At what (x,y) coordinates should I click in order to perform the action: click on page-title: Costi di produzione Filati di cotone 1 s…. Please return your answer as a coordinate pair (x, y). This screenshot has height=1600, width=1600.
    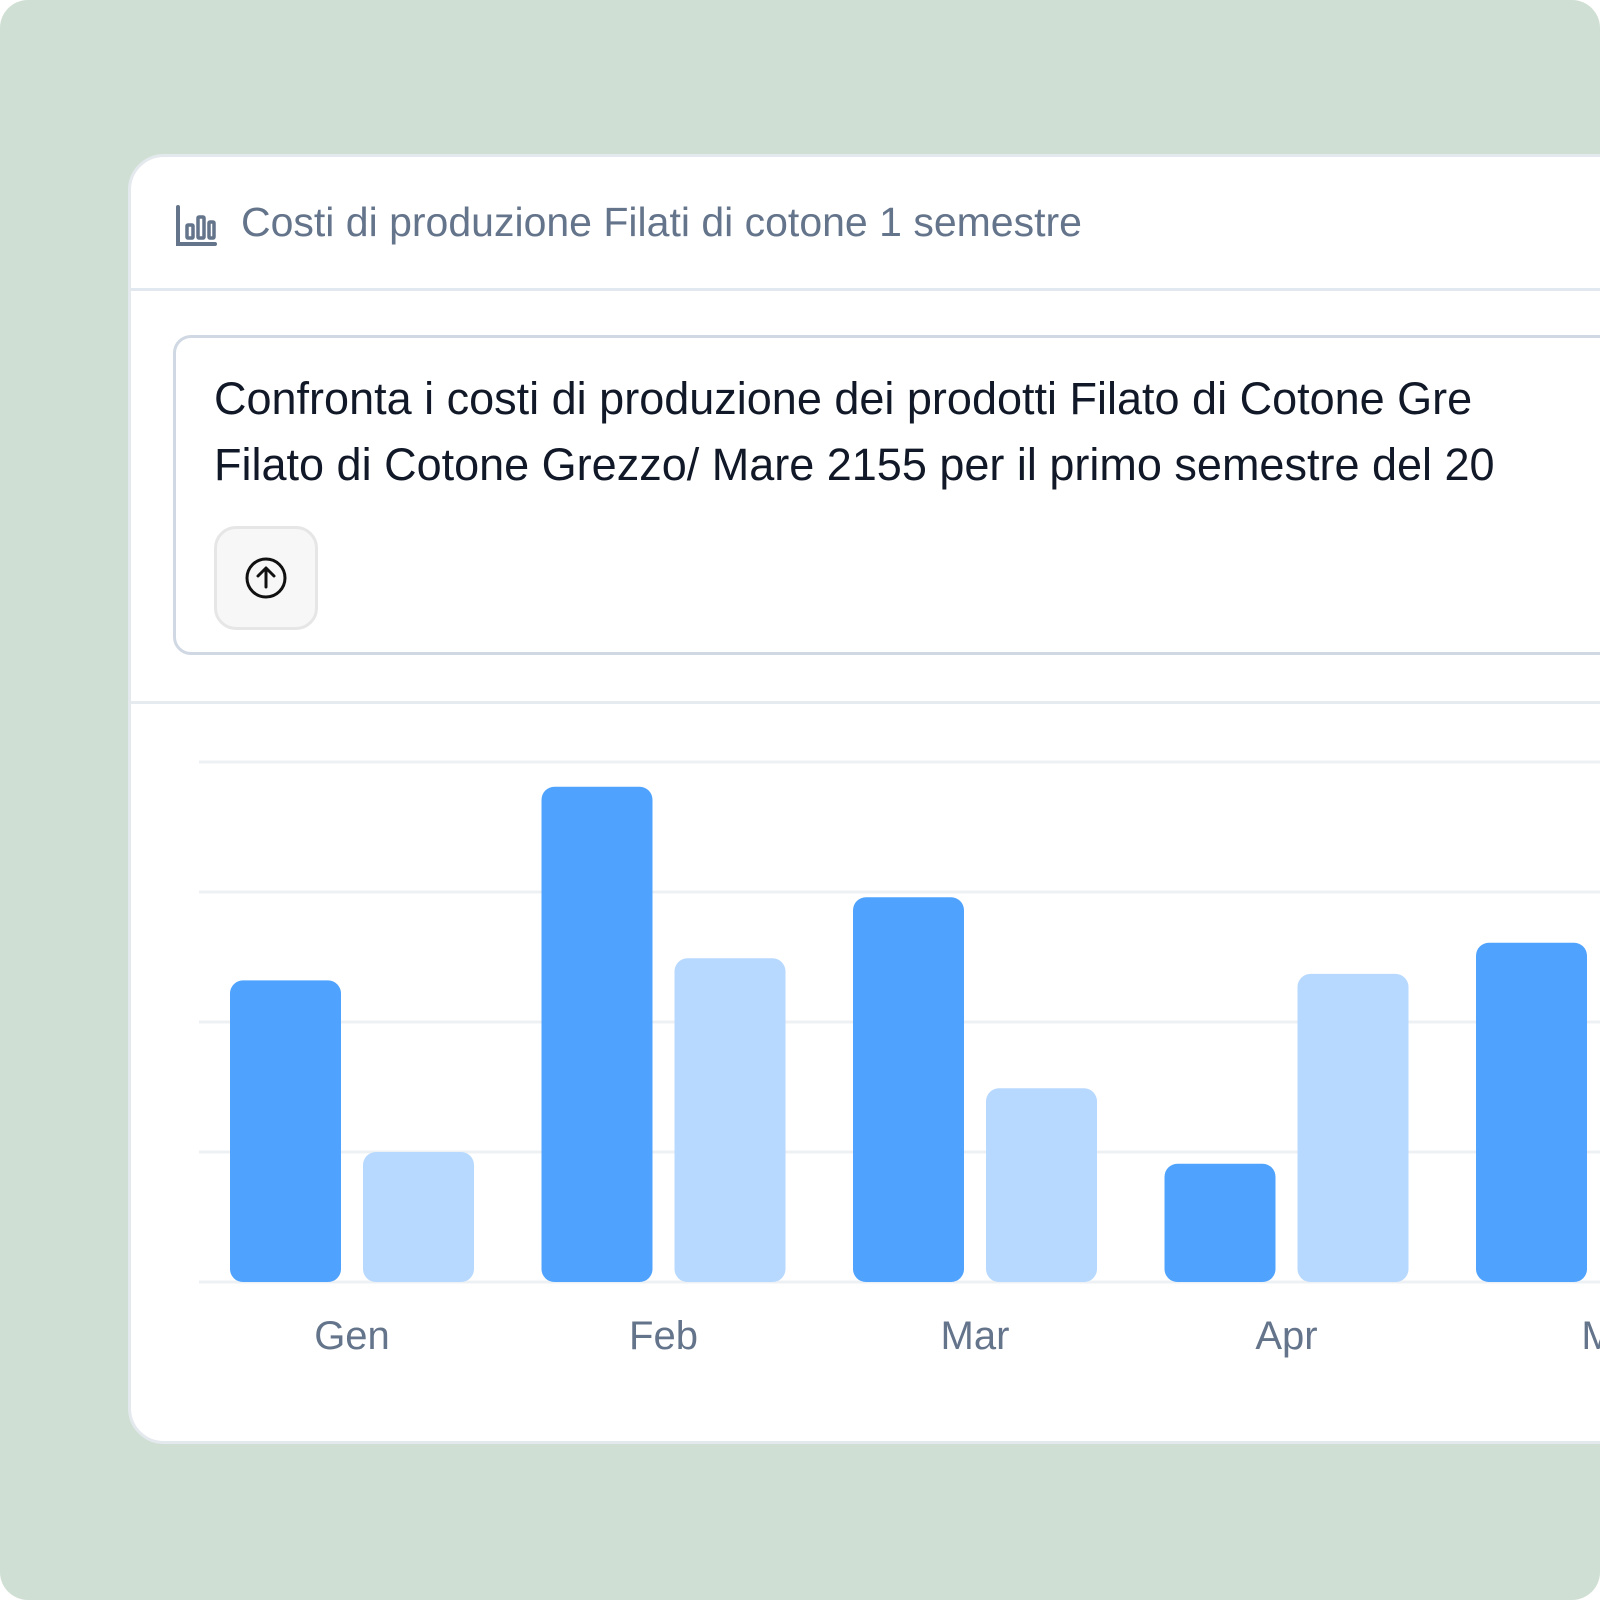
    Looking at the image, I should click on (661, 222).